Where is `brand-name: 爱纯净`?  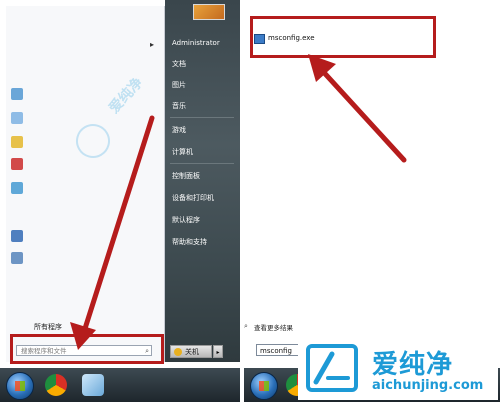
brand-name: 爱纯净 is located at coordinates (413, 365).